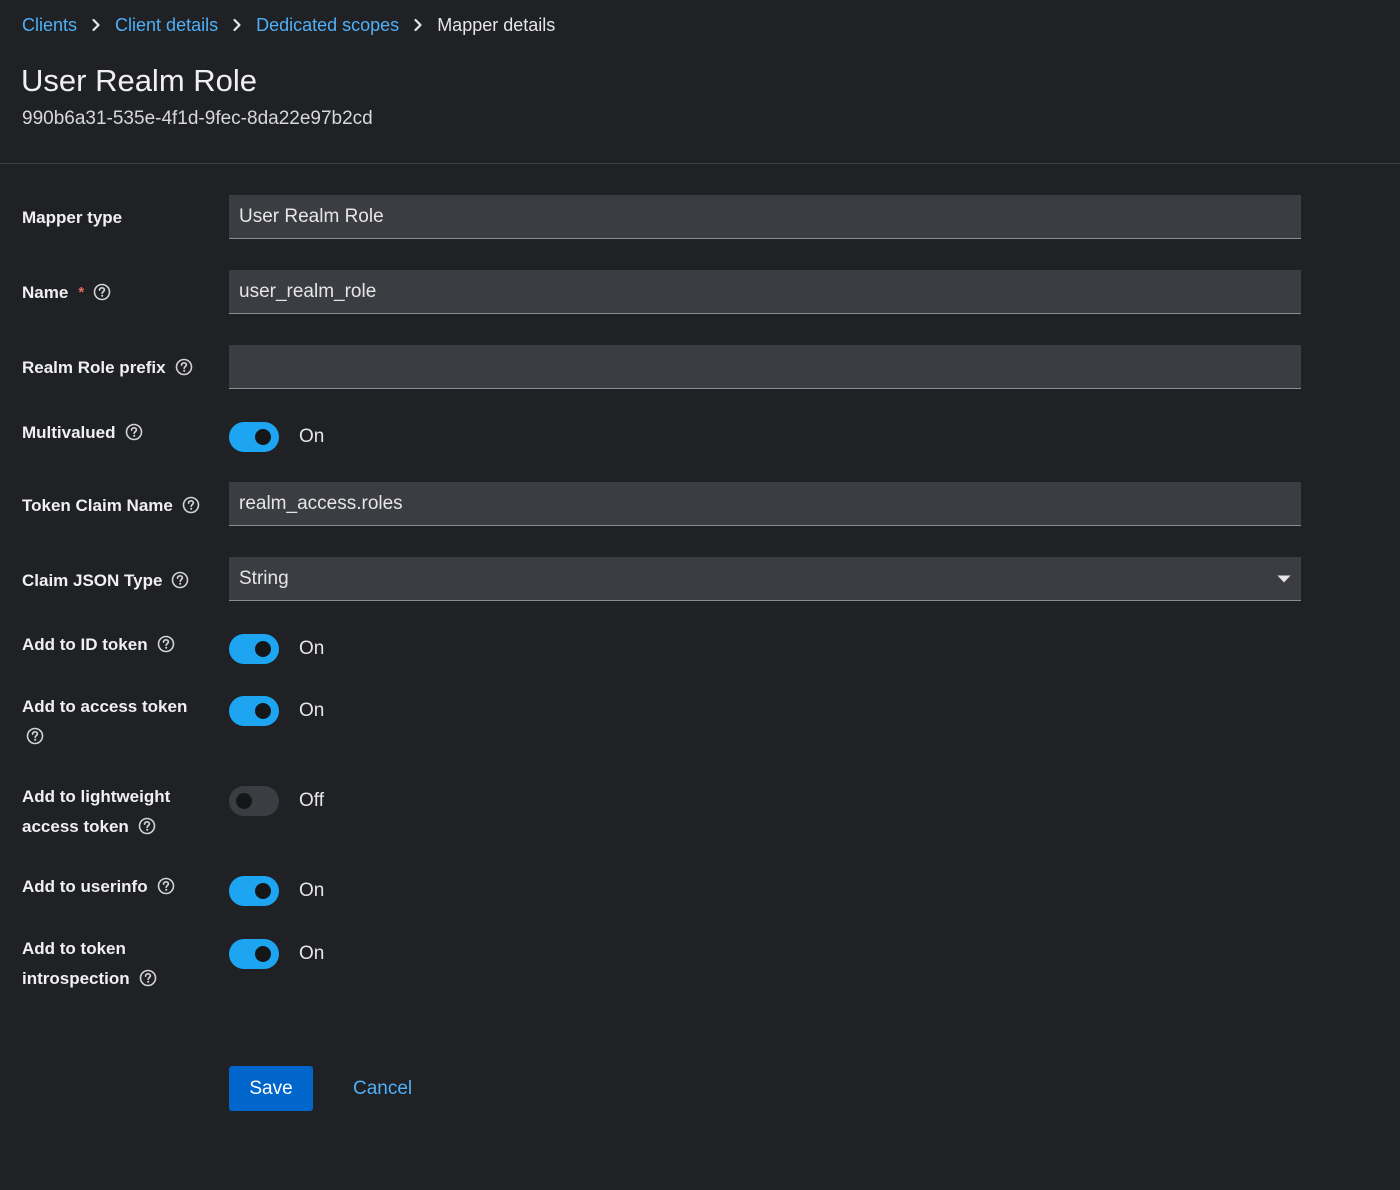  I want to click on claim-json-type-label-text: Claim JSON Type, so click(92, 580).